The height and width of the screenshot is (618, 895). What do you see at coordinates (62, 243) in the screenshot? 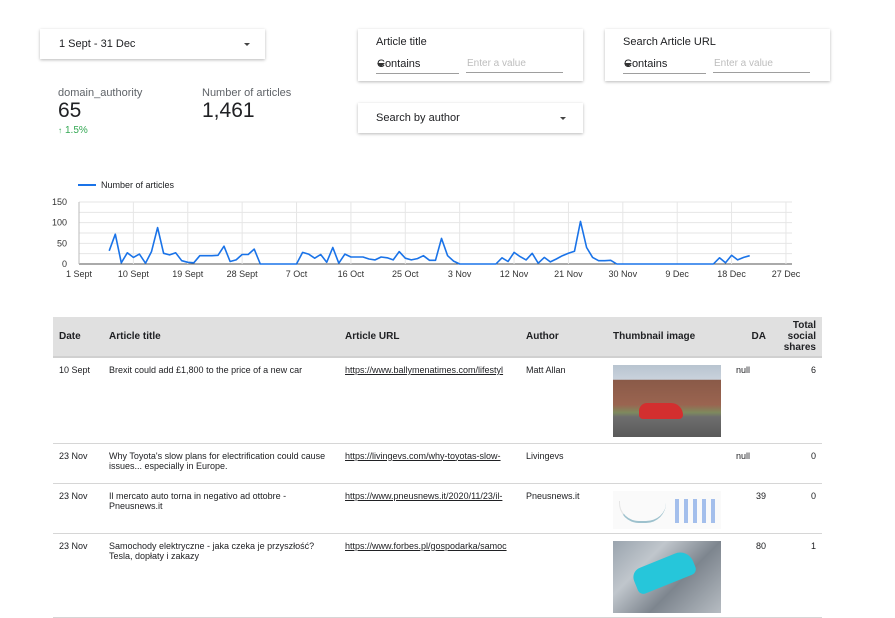
I see `y-tick-label: 50` at bounding box center [62, 243].